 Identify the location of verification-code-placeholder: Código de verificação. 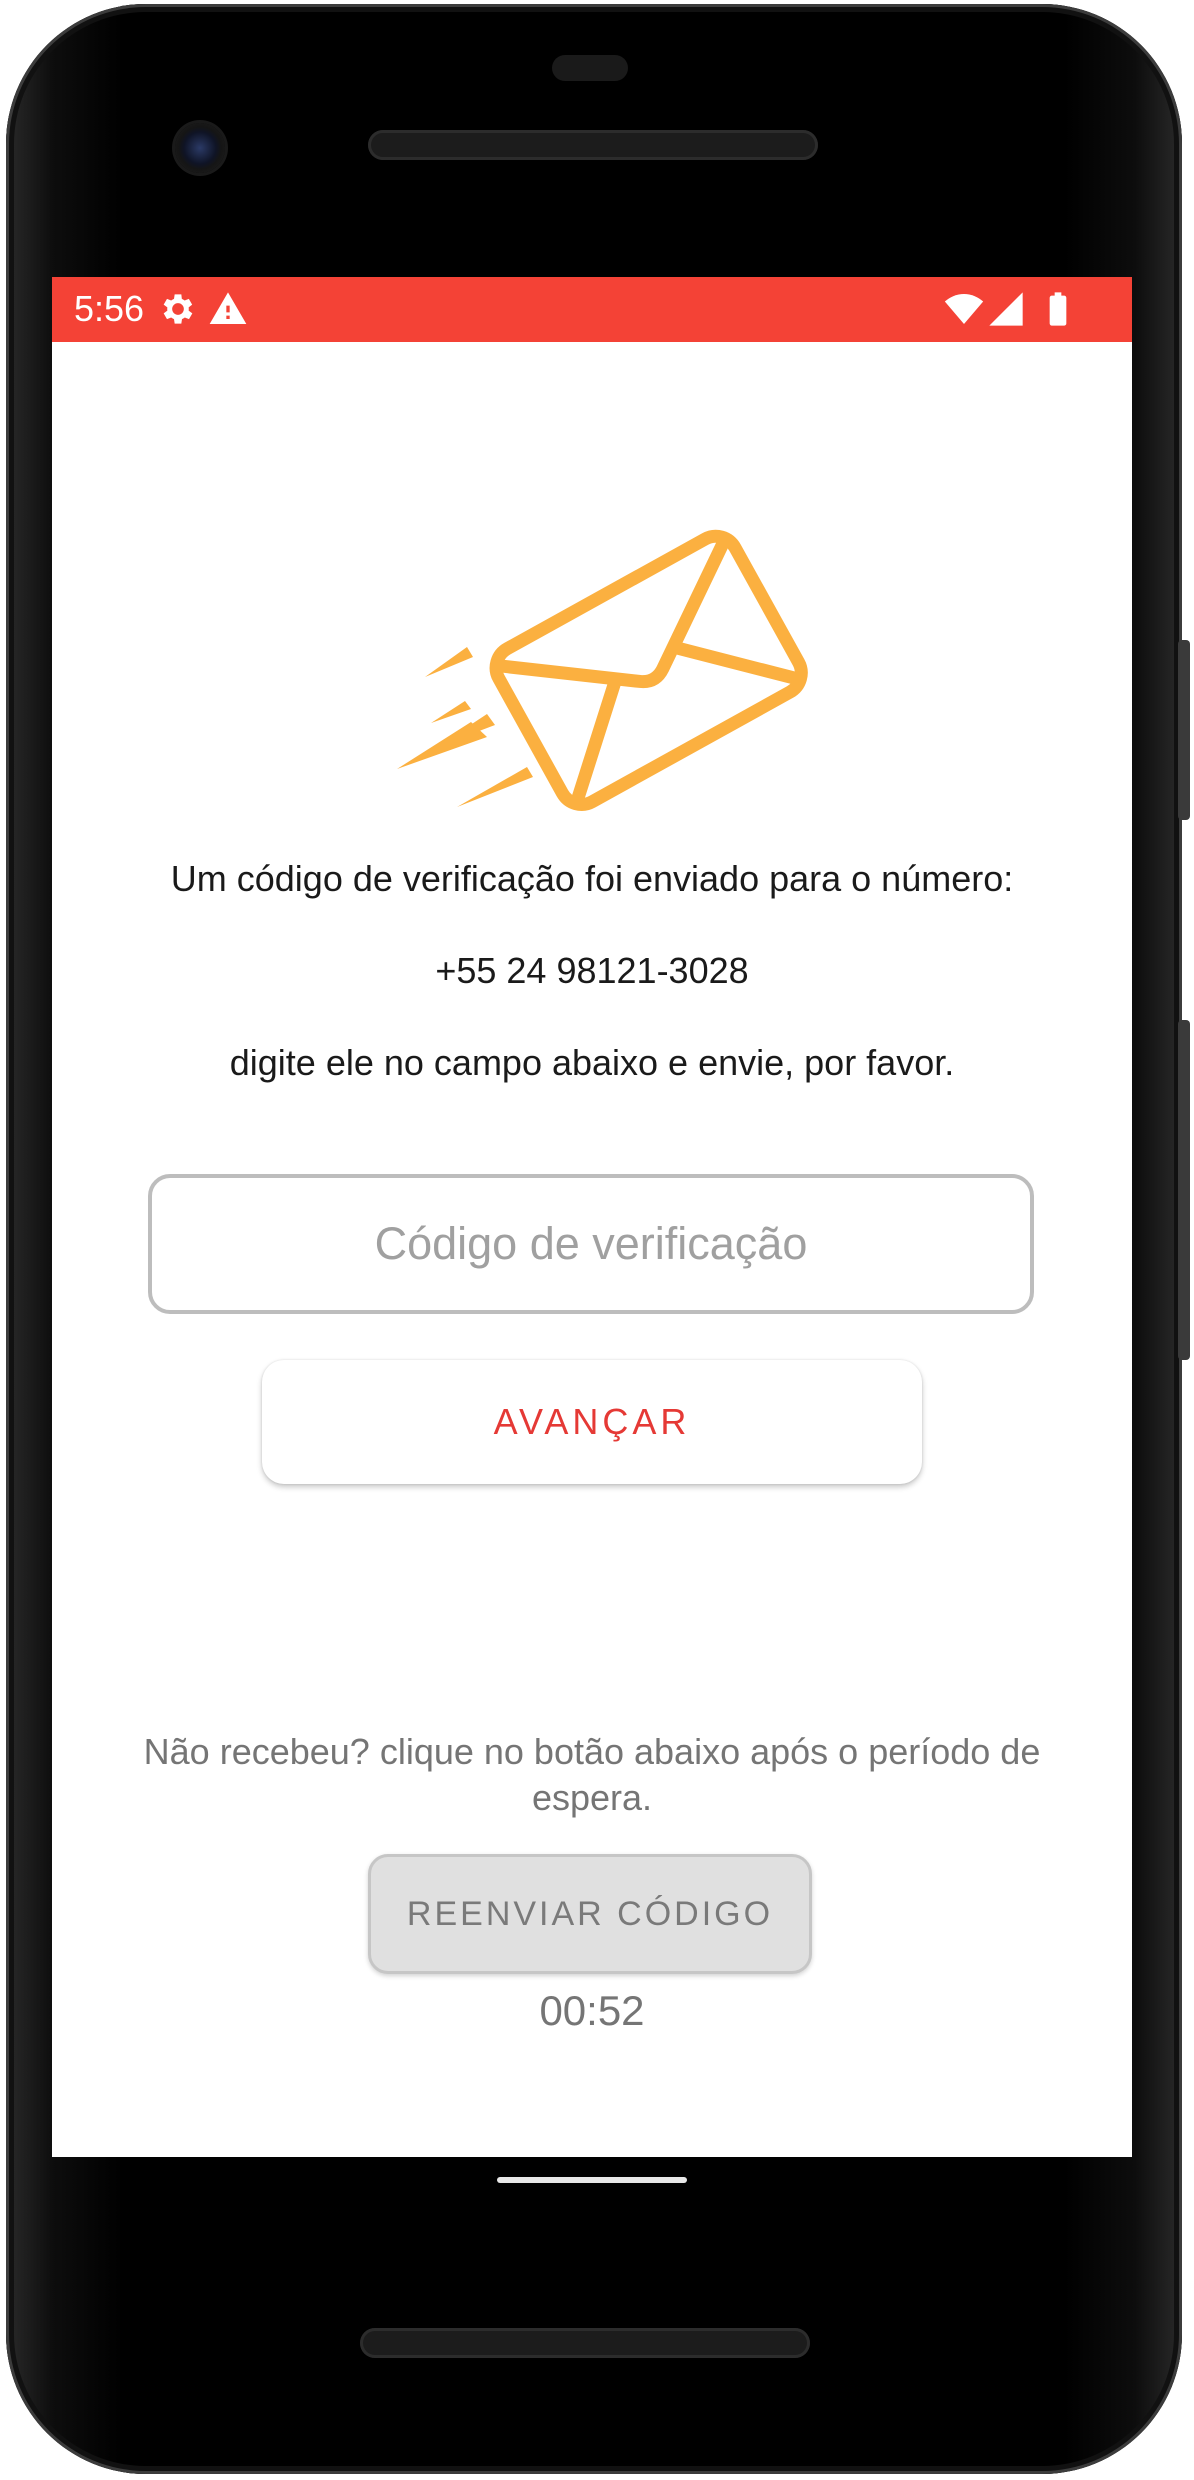
(591, 1243).